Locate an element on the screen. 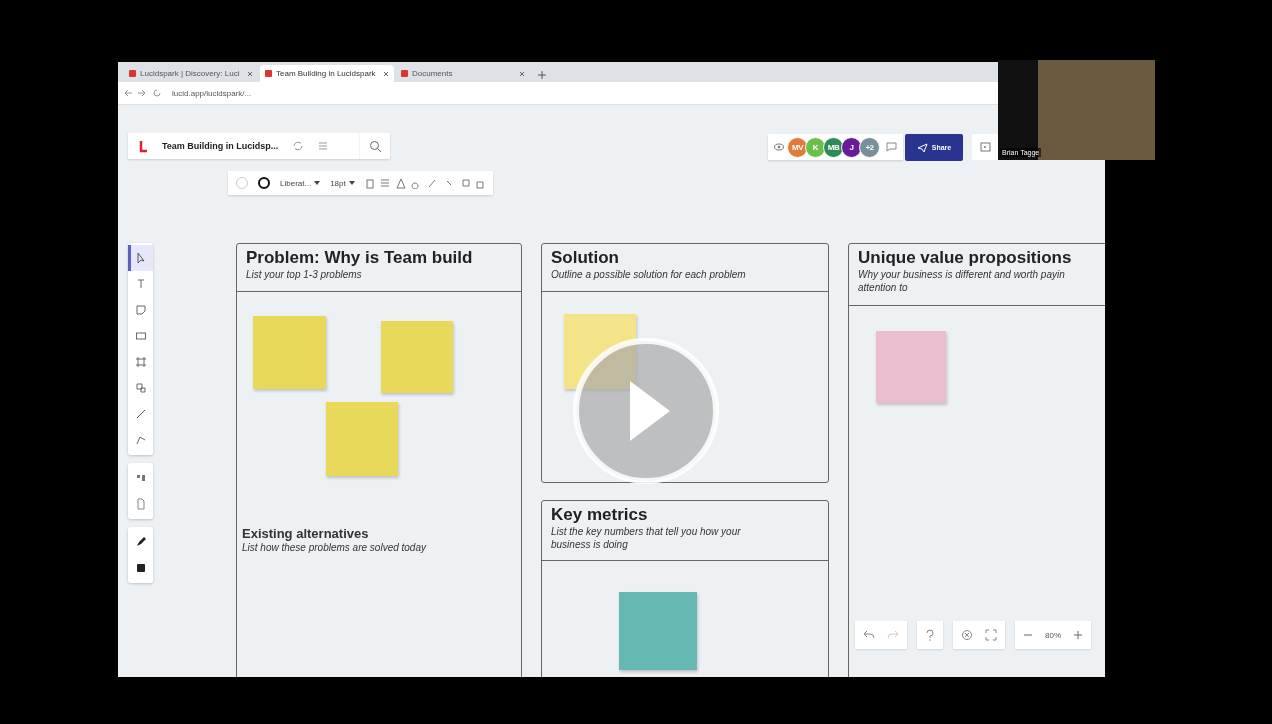 This screenshot has width=1272, height=724. browser-tab: Team Building in Lucidspark is located at coordinates (327, 73).